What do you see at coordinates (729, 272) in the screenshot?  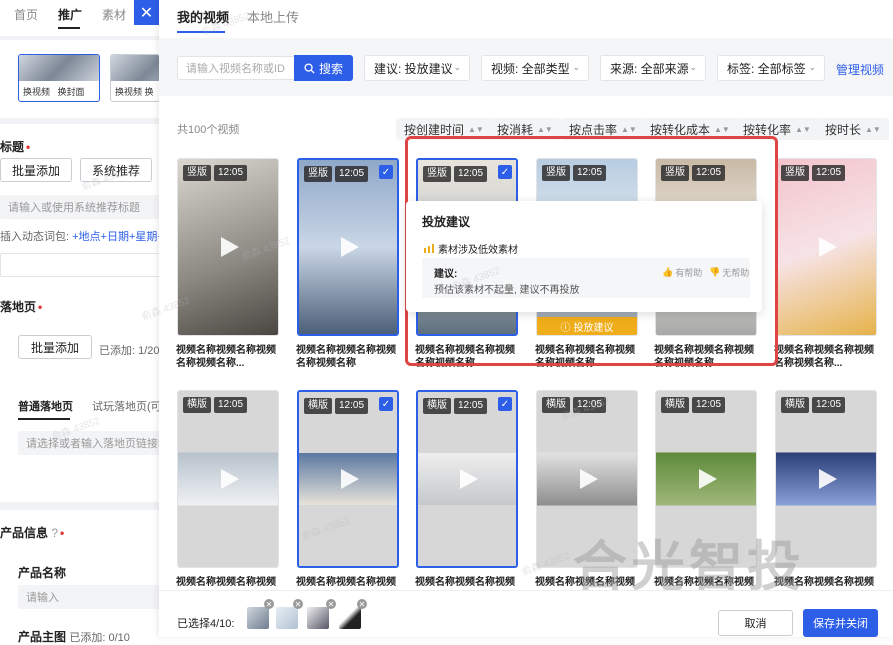 I see `not-helpful-button: 👎 无帮助` at bounding box center [729, 272].